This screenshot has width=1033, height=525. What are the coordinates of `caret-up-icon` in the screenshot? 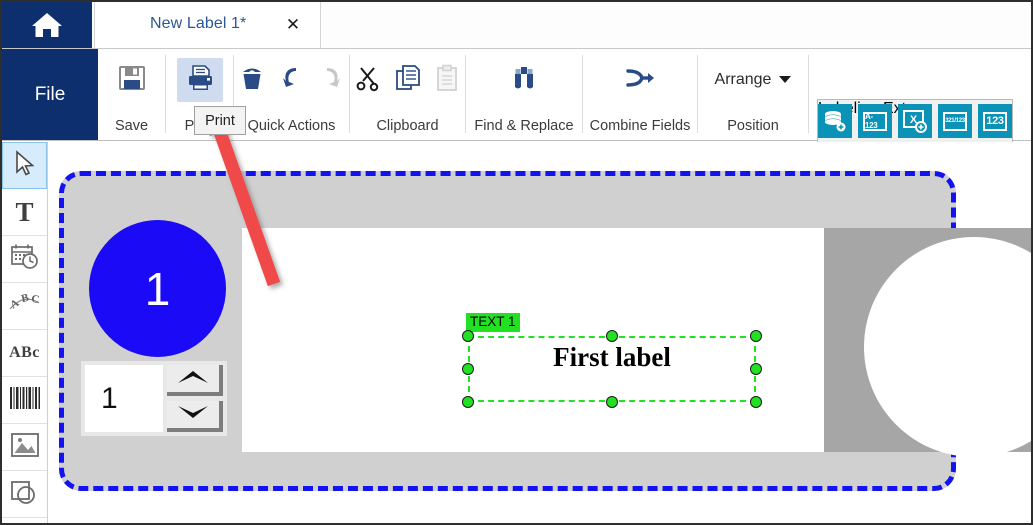 It's located at (193, 379).